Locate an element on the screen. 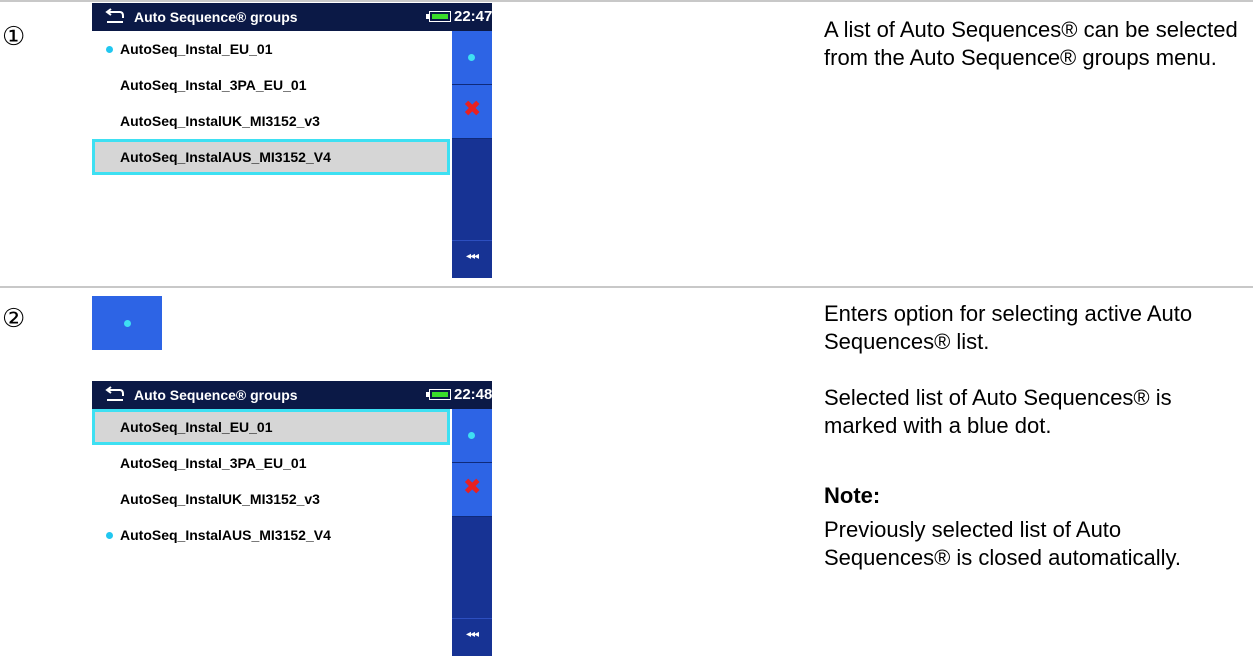 The width and height of the screenshot is (1253, 659). step-number-2: ② is located at coordinates (14, 319).